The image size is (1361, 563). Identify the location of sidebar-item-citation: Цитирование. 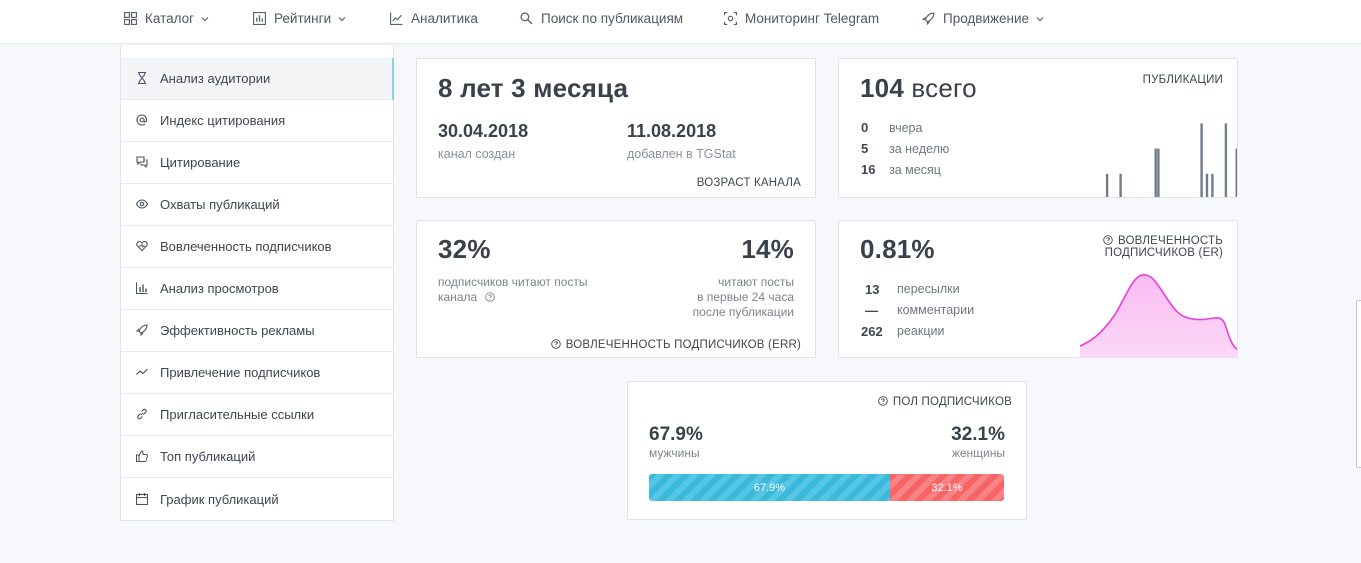
(257, 163).